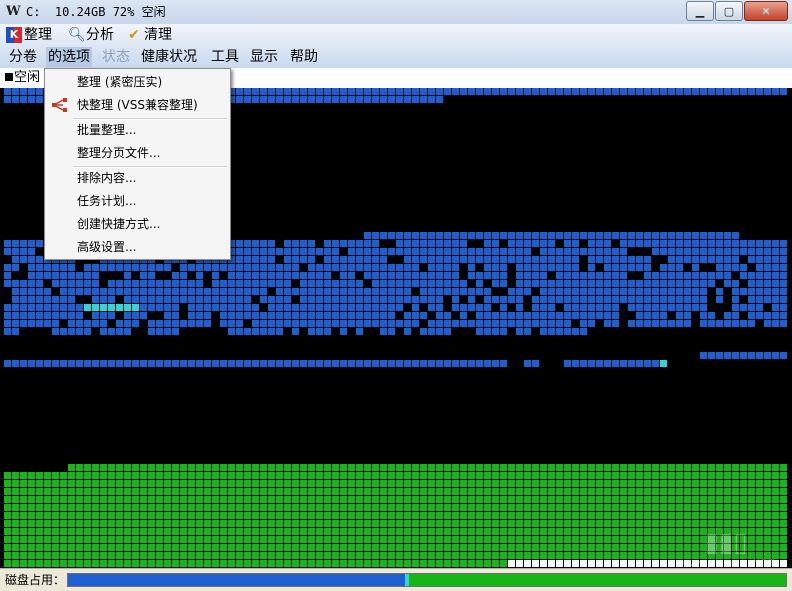  What do you see at coordinates (116, 57) in the screenshot?
I see `menu-status: 状态` at bounding box center [116, 57].